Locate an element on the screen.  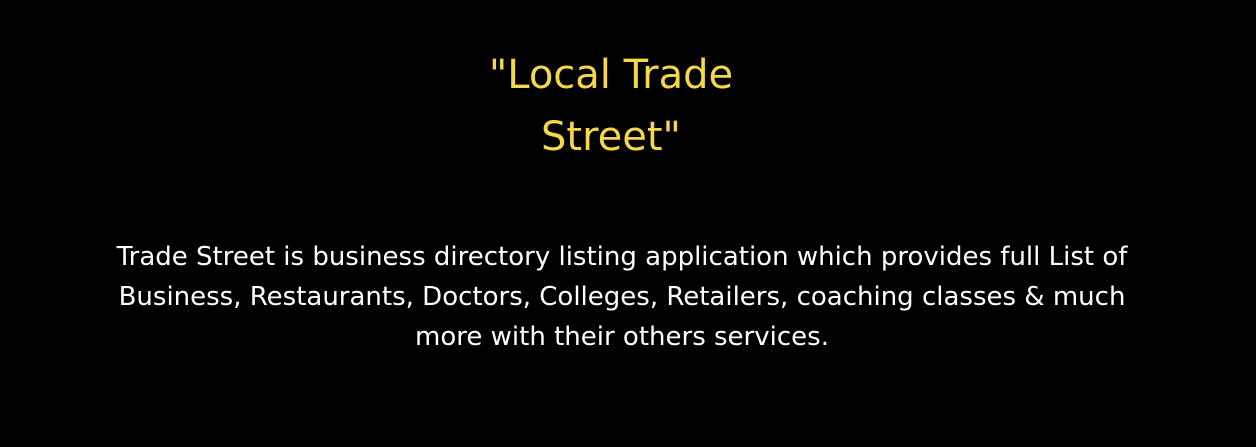
banner-title-line-1: "Local Trade is located at coordinates (611, 75).